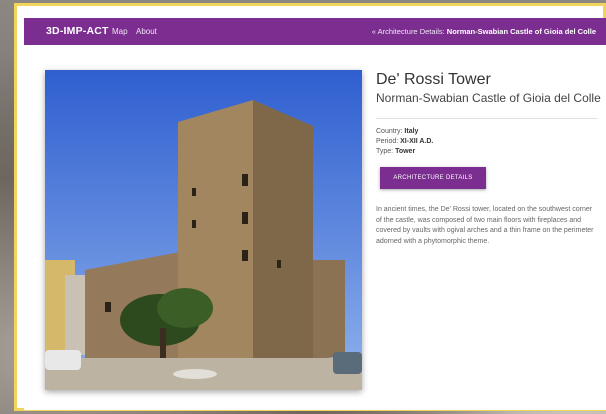 Image resolution: width=606 pixels, height=414 pixels. Describe the element at coordinates (387, 141) in the screenshot. I see `period-label: Period:` at that location.